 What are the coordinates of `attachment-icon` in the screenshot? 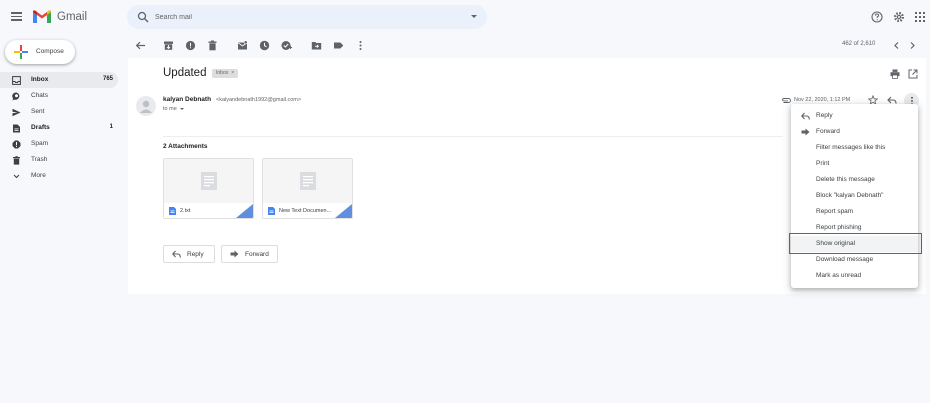 It's located at (786, 100).